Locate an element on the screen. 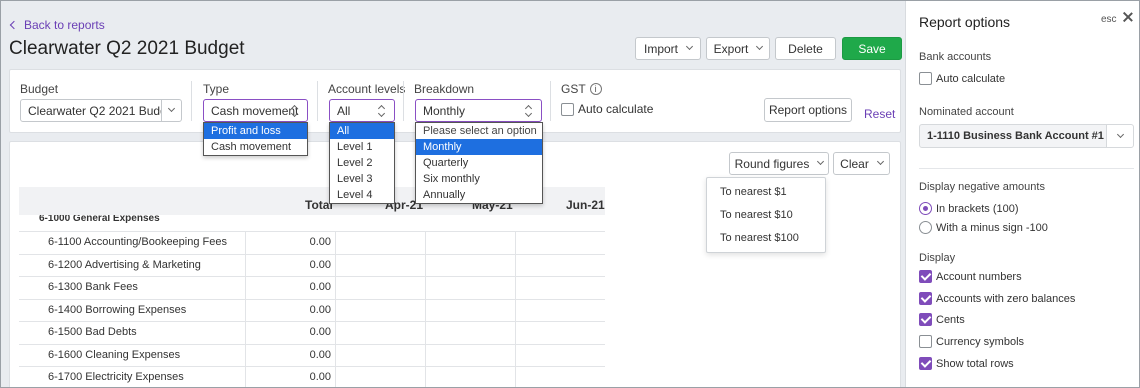  table-row: 6-1700 Electricity Expenses 0.00 is located at coordinates (312, 376).